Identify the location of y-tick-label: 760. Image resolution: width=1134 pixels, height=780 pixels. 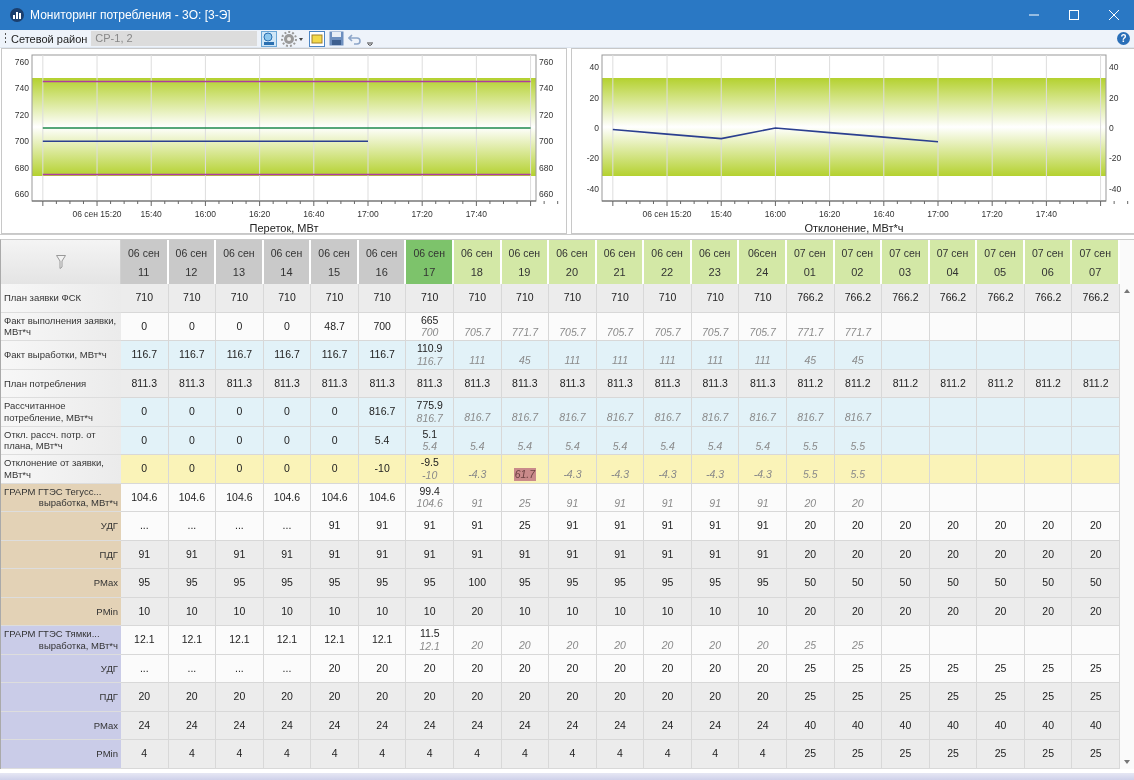
(21, 61).